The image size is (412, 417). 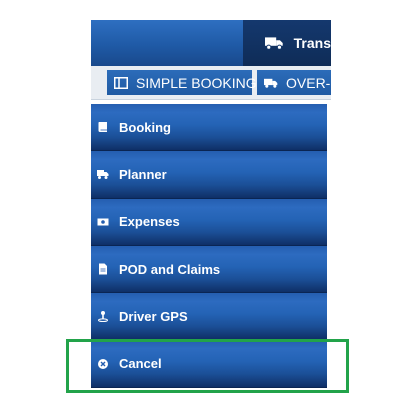 I want to click on sidebar-item-label: Expenses, so click(x=149, y=222).